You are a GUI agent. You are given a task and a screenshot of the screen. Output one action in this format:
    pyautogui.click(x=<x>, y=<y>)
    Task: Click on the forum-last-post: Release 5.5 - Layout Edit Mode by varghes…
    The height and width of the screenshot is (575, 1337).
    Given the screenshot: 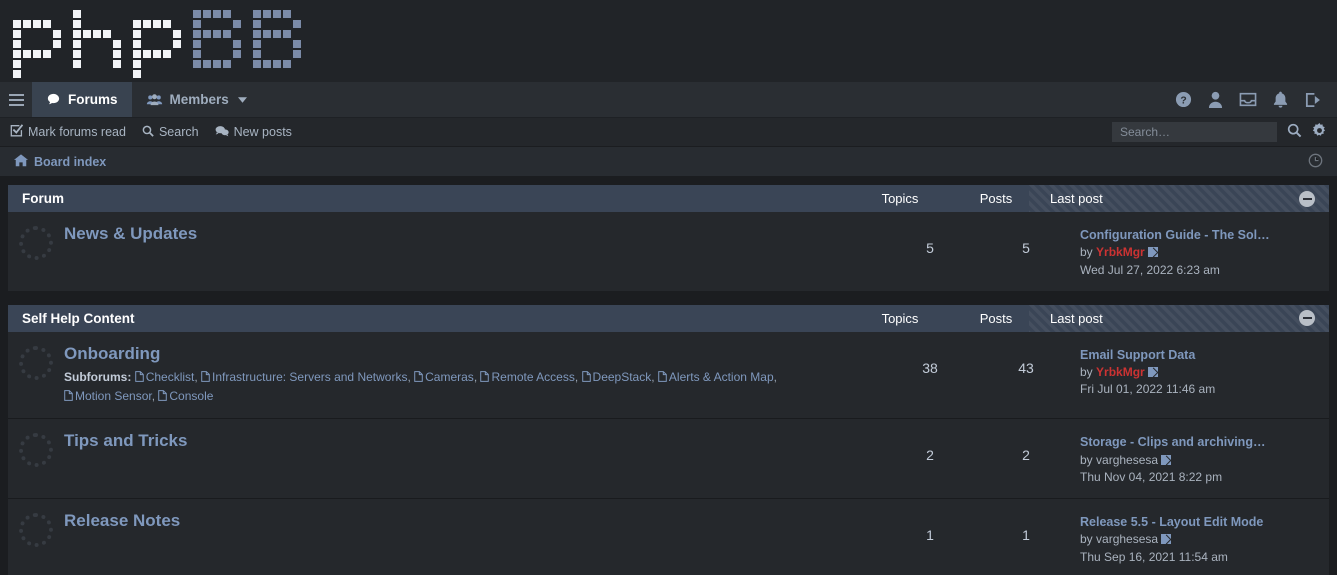 What is the action you would take?
    pyautogui.click(x=1201, y=538)
    